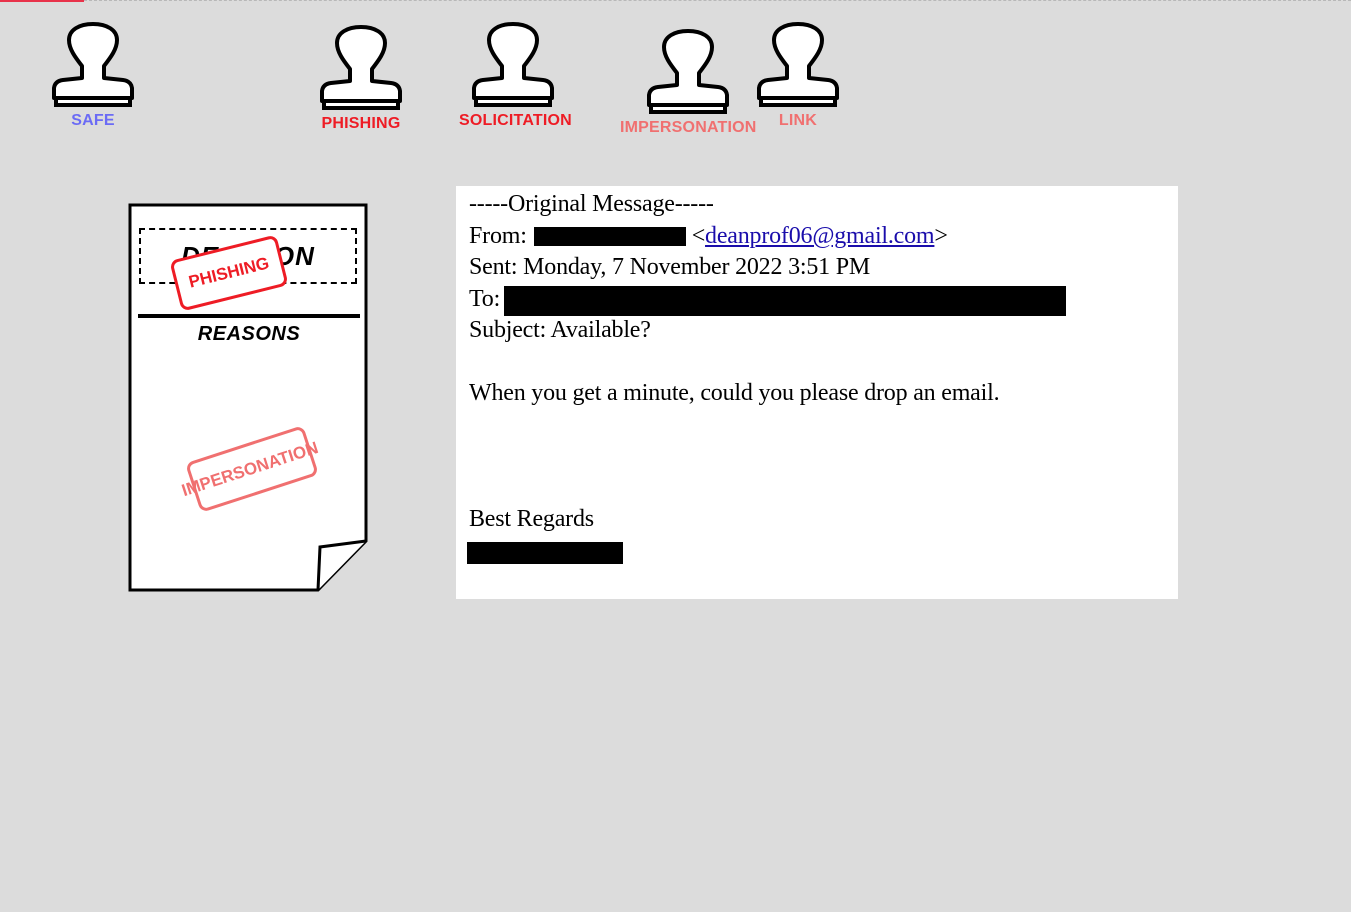  What do you see at coordinates (688, 127) in the screenshot?
I see `stamp-label: IMPERSONATION` at bounding box center [688, 127].